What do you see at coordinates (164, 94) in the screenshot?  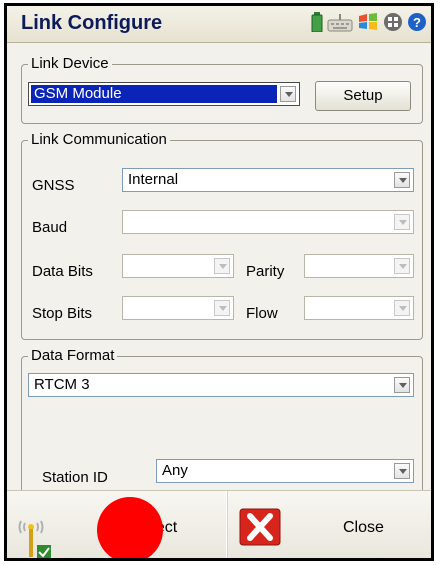 I see `link-device-dropdown: GSM Module` at bounding box center [164, 94].